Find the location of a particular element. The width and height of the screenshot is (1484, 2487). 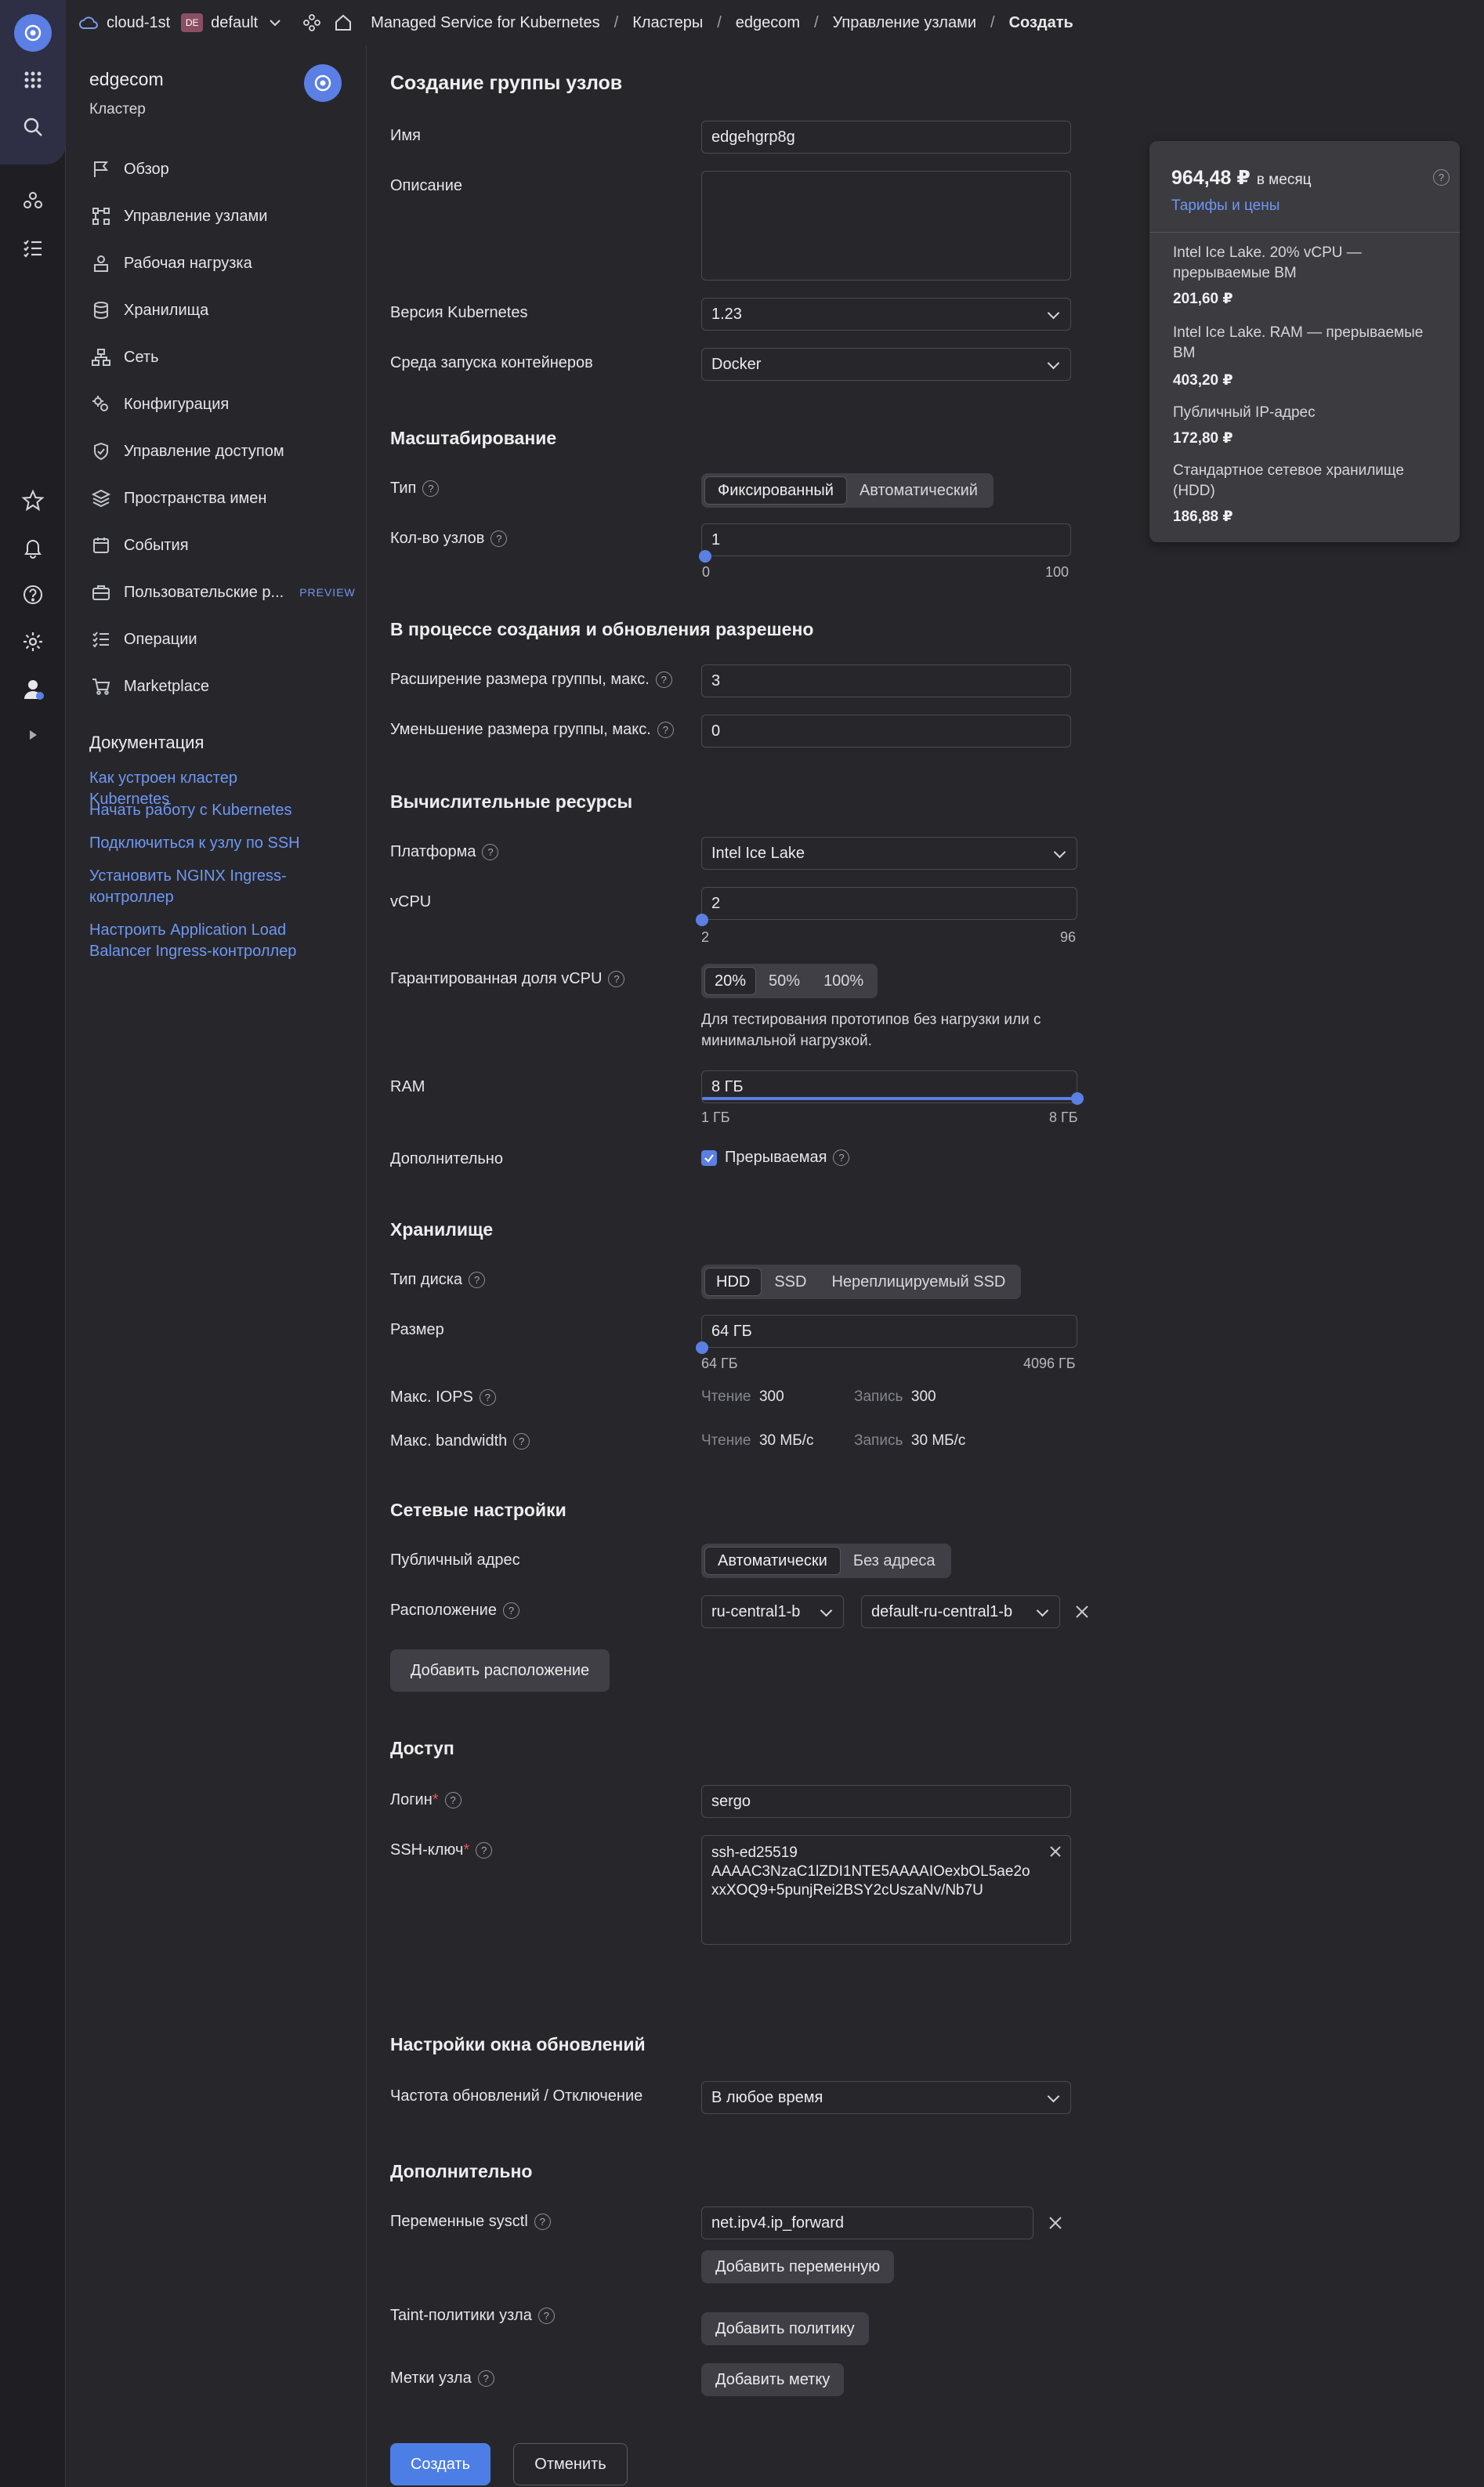

public-address-label: Публичный адрес is located at coordinates (455, 1560).